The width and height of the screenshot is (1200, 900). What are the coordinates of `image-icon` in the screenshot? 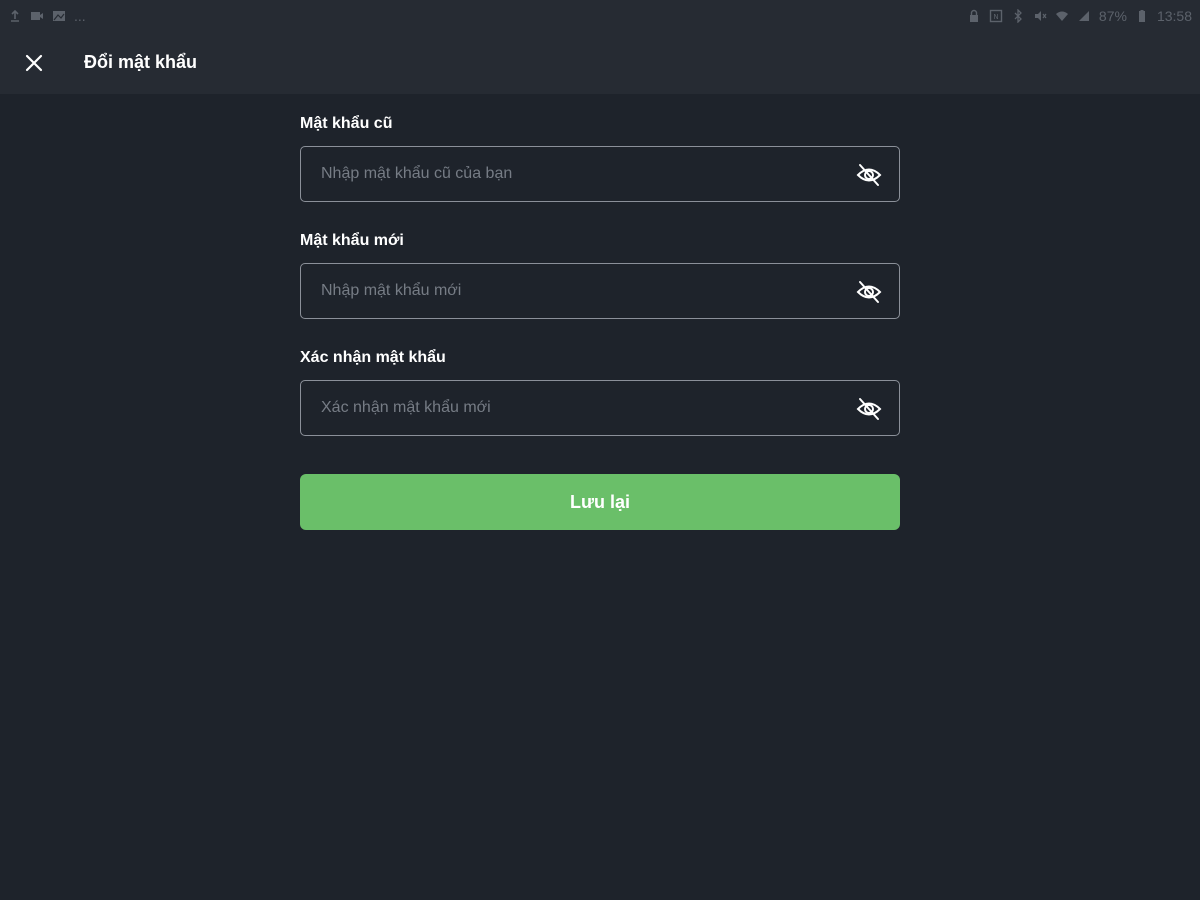 It's located at (59, 16).